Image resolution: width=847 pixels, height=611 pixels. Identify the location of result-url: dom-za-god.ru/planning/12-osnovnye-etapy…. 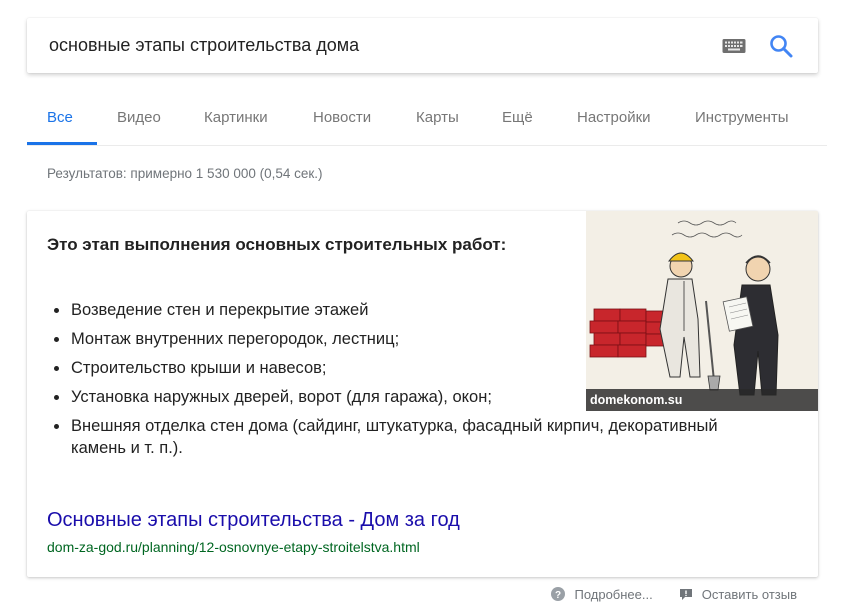
(233, 547).